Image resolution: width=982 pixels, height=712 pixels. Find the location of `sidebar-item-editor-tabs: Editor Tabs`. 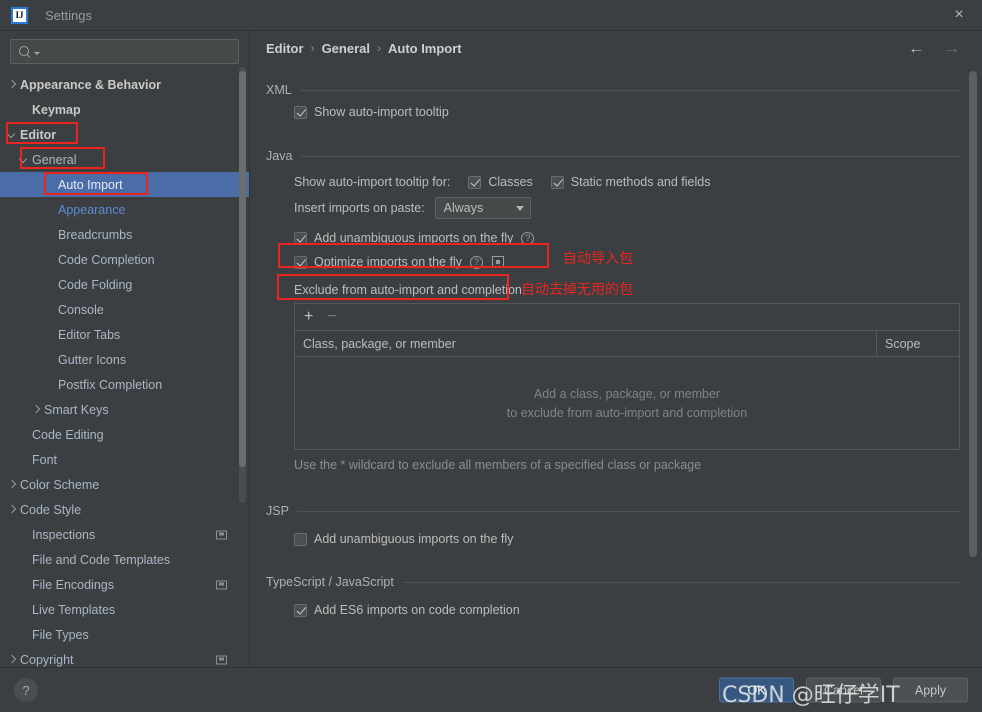

sidebar-item-editor-tabs: Editor Tabs is located at coordinates (124, 334).